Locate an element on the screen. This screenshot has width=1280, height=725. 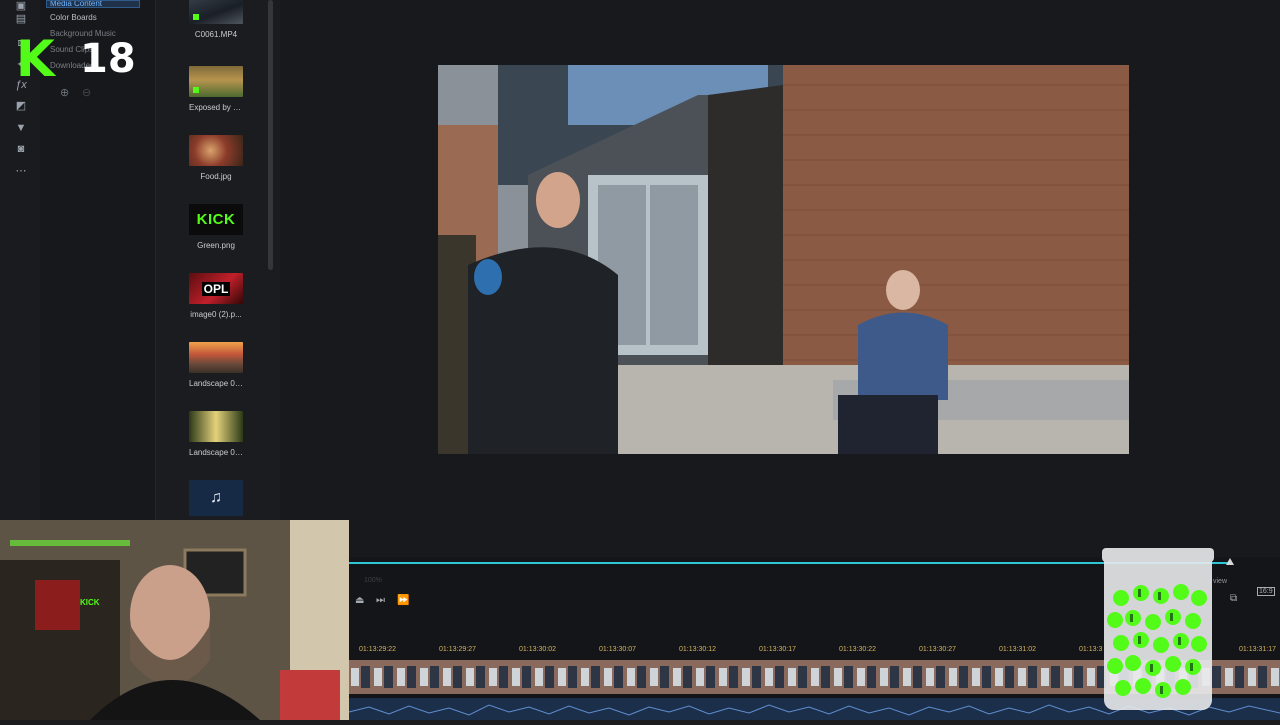
media-room-icon: ▣ is located at coordinates (21, 6).